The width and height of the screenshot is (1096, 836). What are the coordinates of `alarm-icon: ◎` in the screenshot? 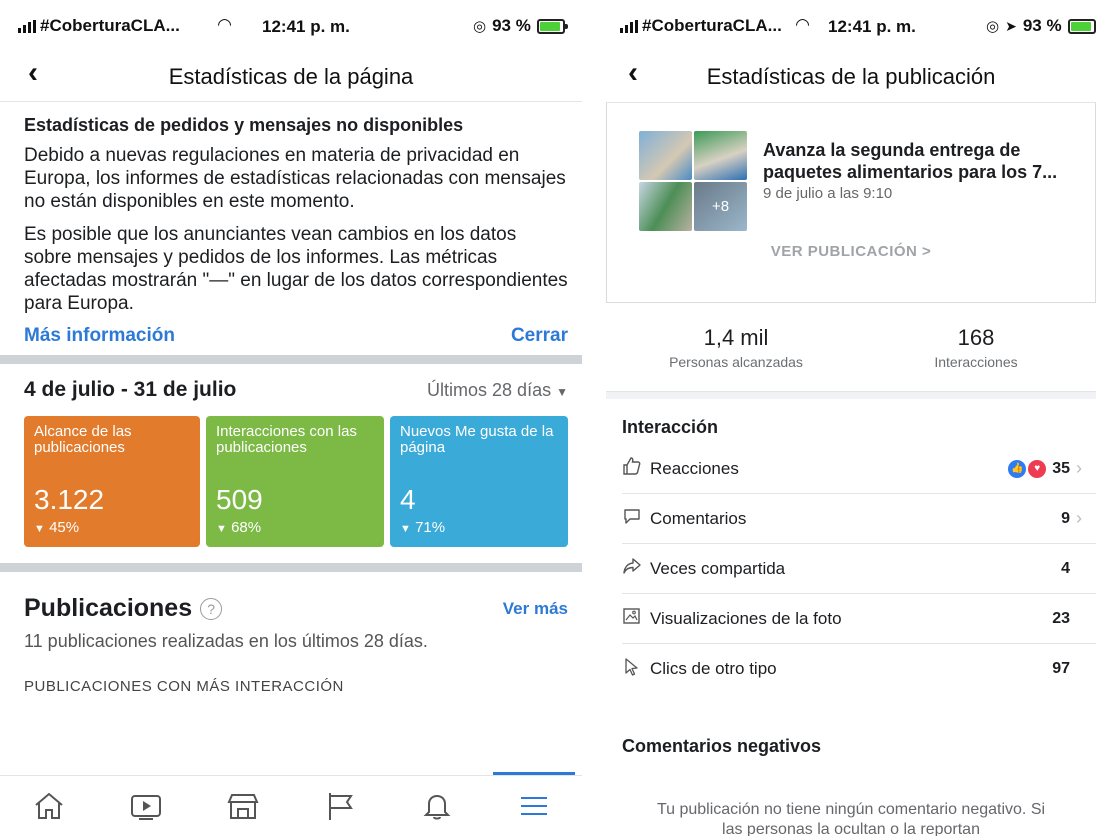 It's located at (993, 26).